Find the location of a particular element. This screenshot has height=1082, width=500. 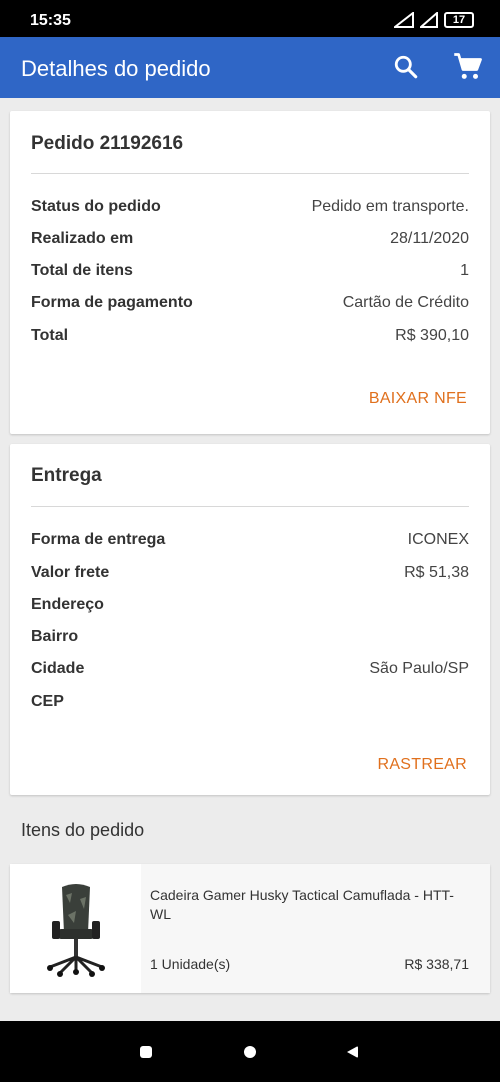

product-image is located at coordinates (75, 928).